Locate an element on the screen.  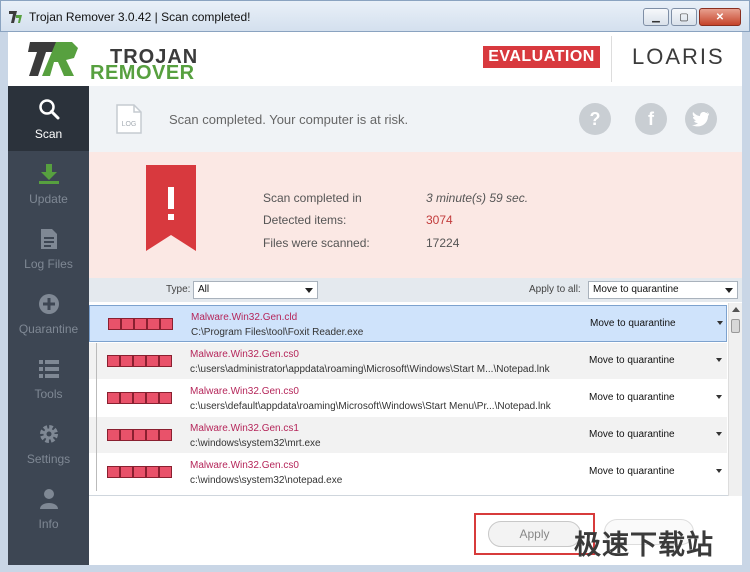
user-icon is located at coordinates (49, 499).